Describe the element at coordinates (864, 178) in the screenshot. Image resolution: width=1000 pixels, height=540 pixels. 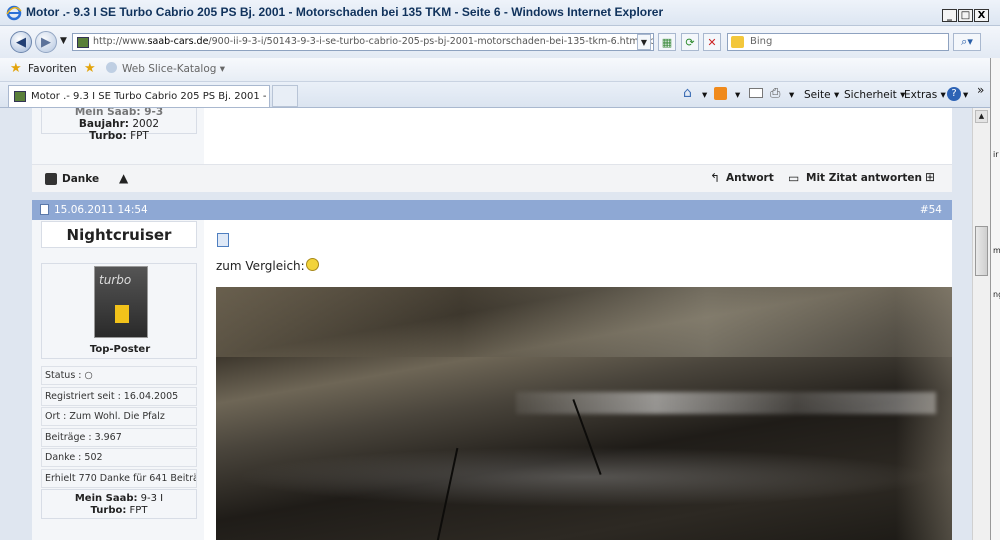
I see `reply-with-quote-button: Mit Zitat antworten` at that location.